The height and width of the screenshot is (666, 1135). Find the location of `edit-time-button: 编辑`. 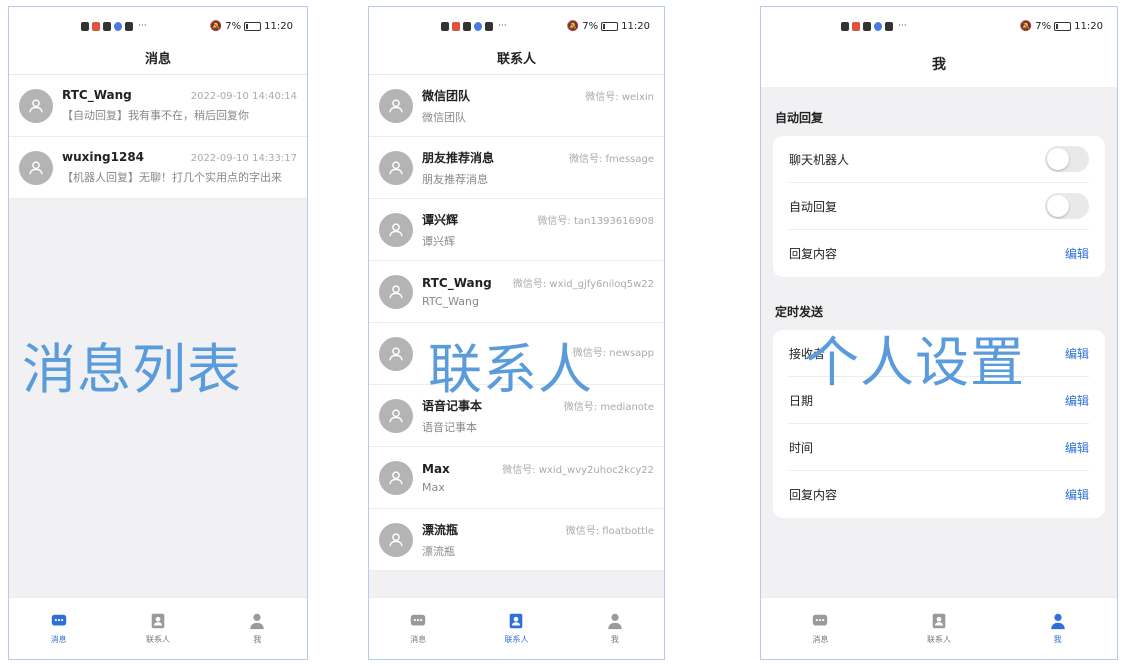

edit-time-button: 编辑 is located at coordinates (1077, 447).